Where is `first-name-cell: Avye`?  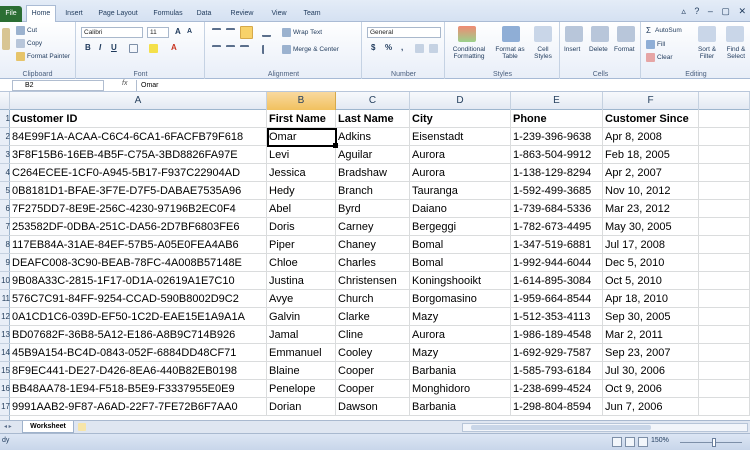 first-name-cell: Avye is located at coordinates (301, 299).